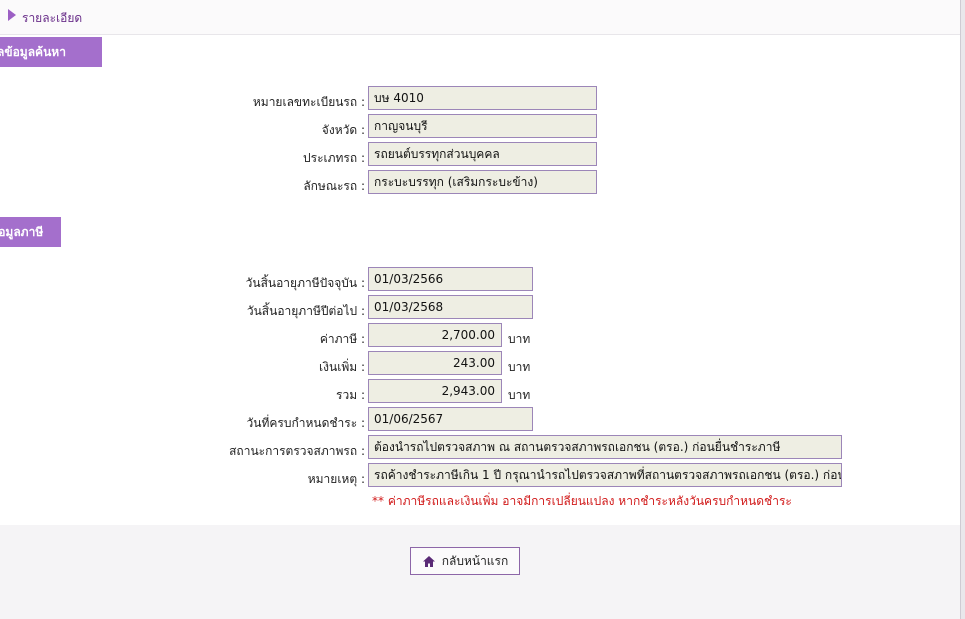 Image resolution: width=965 pixels, height=619 pixels. I want to click on current-expiry-field: 01/03/2566, so click(450, 279).